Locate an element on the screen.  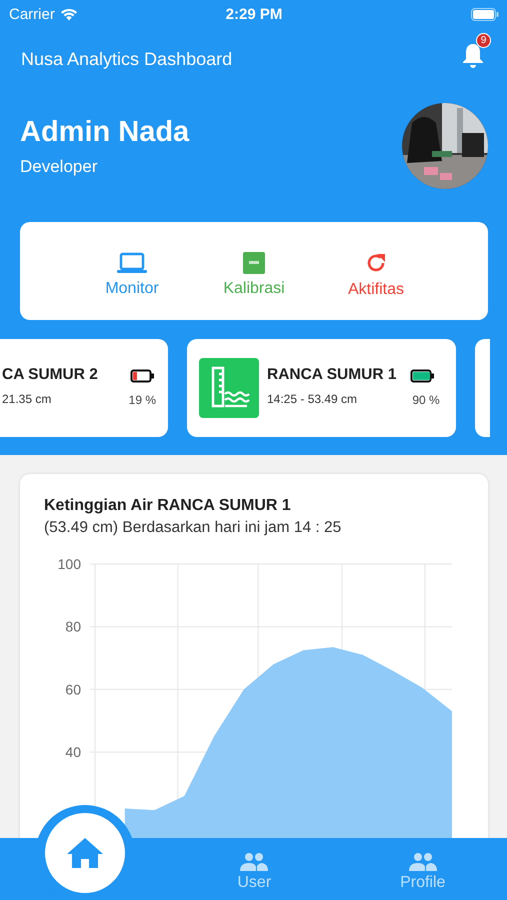
nav-tab: Profile is located at coordinates (423, 875).